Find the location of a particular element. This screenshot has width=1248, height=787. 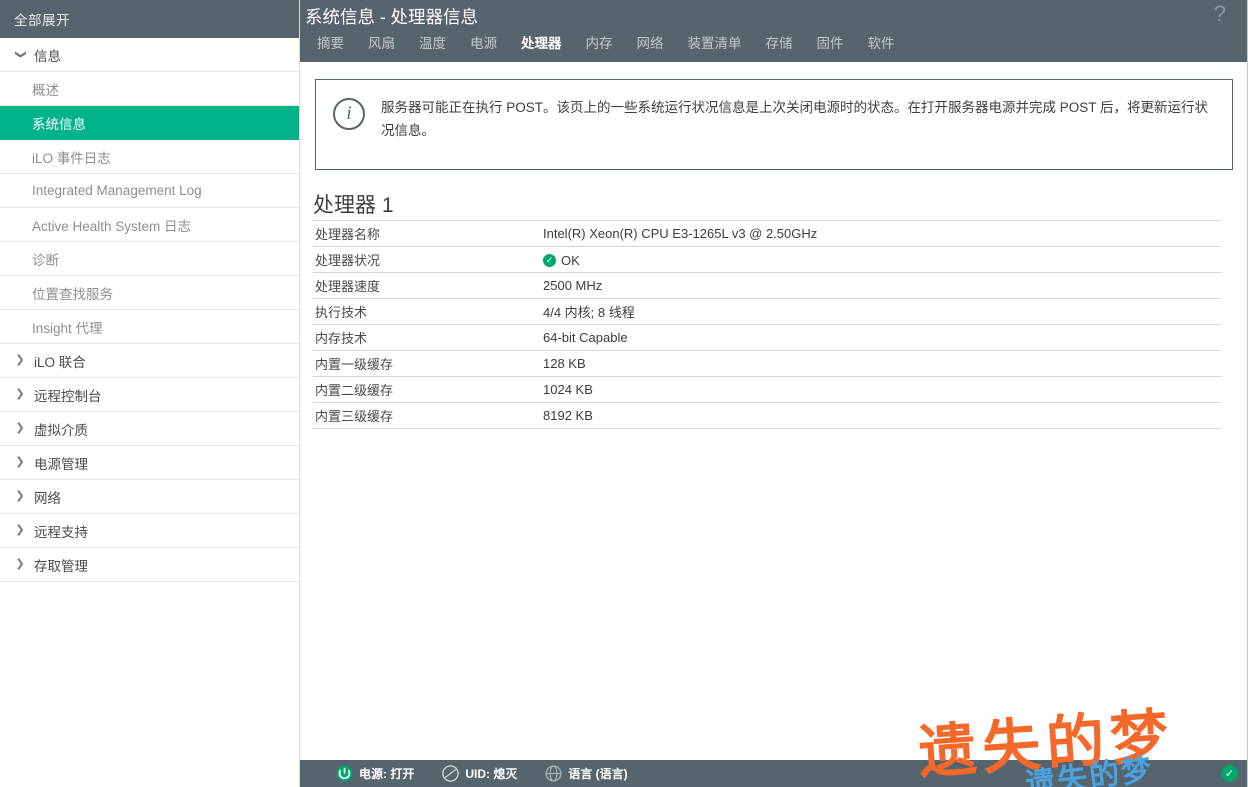

uid-status: UID: 熄灭 is located at coordinates (479, 773).